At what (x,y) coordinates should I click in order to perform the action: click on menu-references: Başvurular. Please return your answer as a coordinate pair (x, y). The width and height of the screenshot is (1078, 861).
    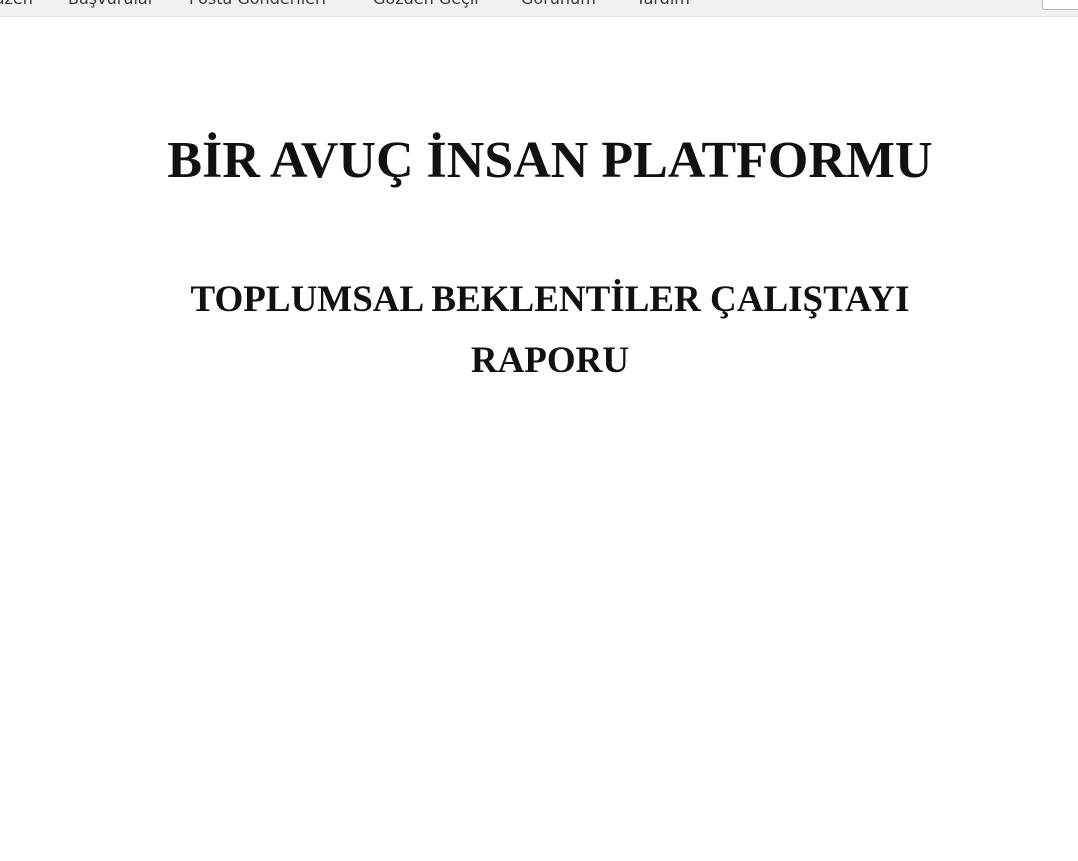
    Looking at the image, I should click on (111, 5).